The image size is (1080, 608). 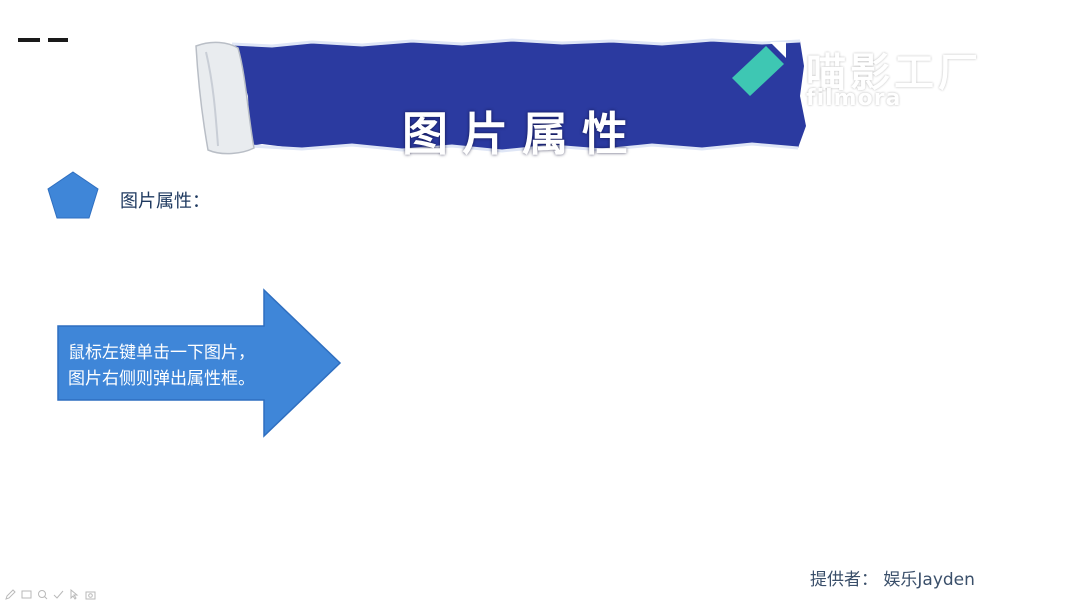 I want to click on pentagon-bullet-icon, so click(x=73, y=195).